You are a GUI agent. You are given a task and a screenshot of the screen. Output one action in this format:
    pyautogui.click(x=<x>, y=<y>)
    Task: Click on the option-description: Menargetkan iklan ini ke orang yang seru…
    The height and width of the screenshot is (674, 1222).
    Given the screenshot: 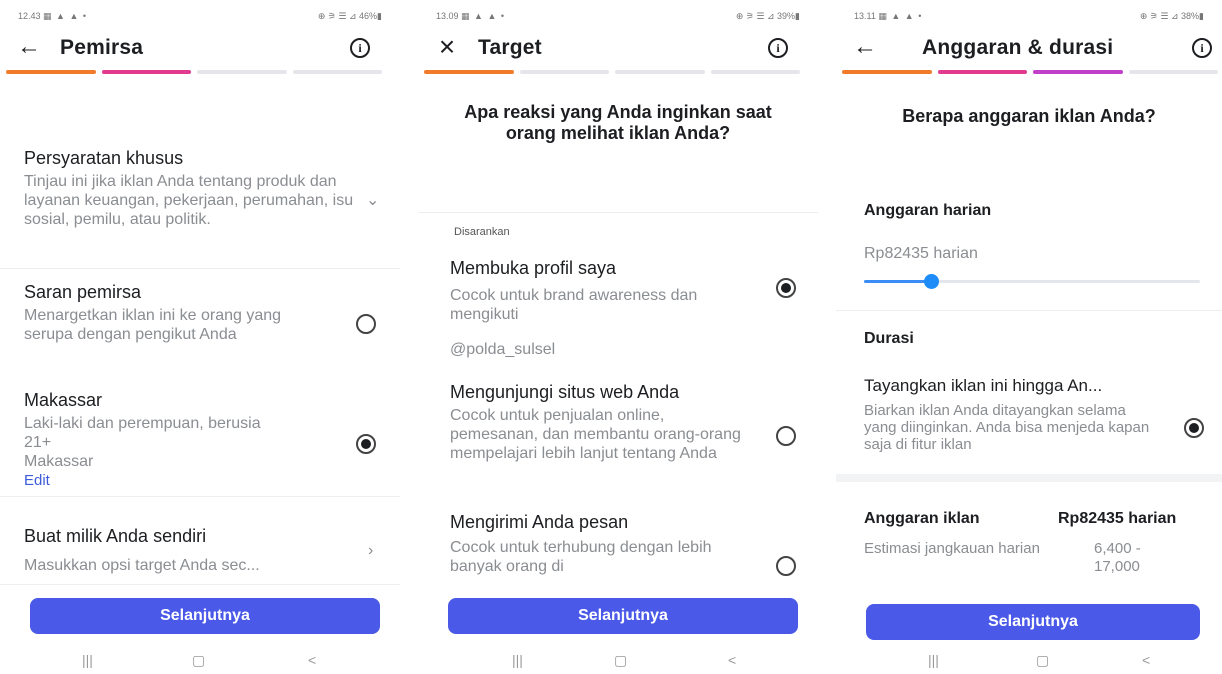 What is the action you would take?
    pyautogui.click(x=153, y=325)
    